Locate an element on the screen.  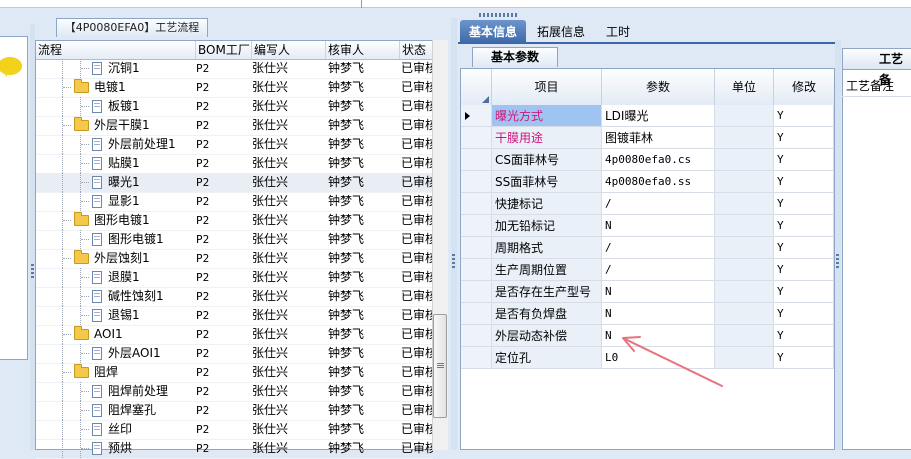
param-value: 4p0080efa0.ss is located at coordinates (658, 182).